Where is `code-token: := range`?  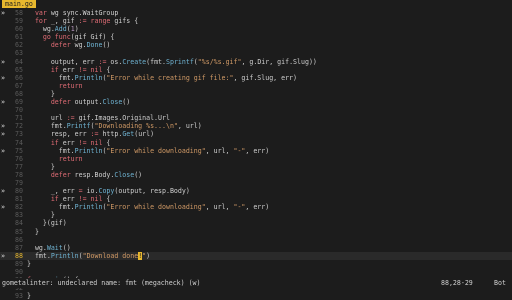 code-token: := range is located at coordinates (96, 21).